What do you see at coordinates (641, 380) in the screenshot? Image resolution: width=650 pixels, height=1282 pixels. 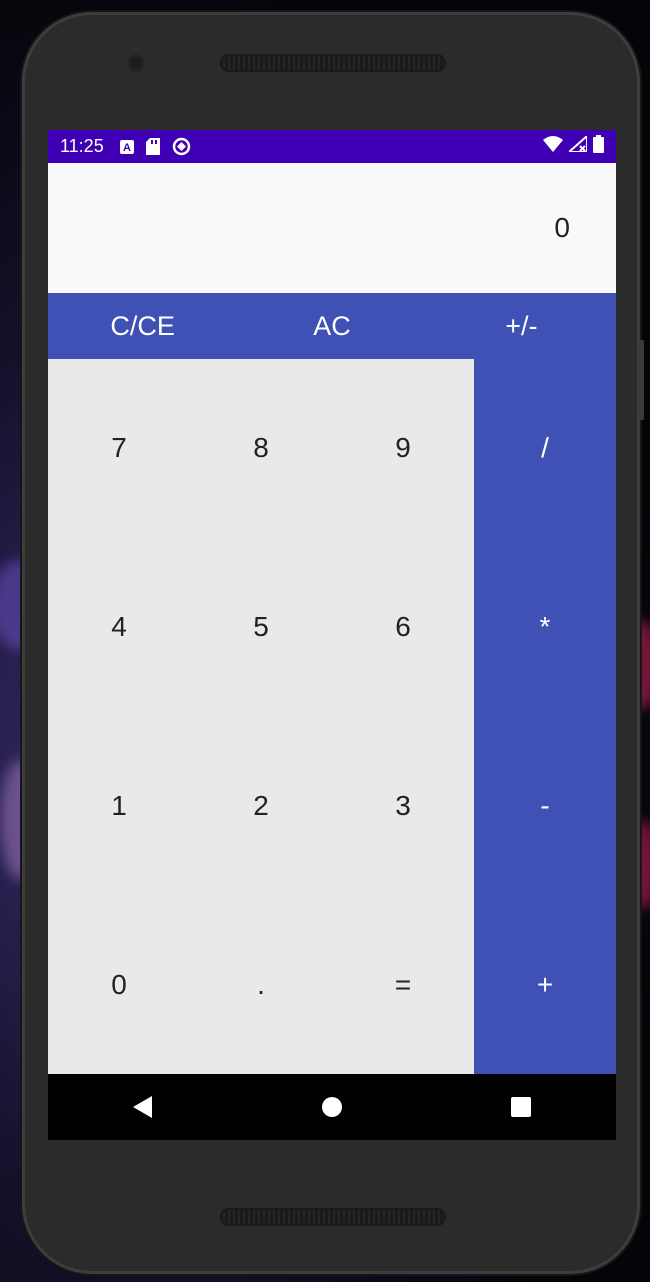 I see `power-button` at bounding box center [641, 380].